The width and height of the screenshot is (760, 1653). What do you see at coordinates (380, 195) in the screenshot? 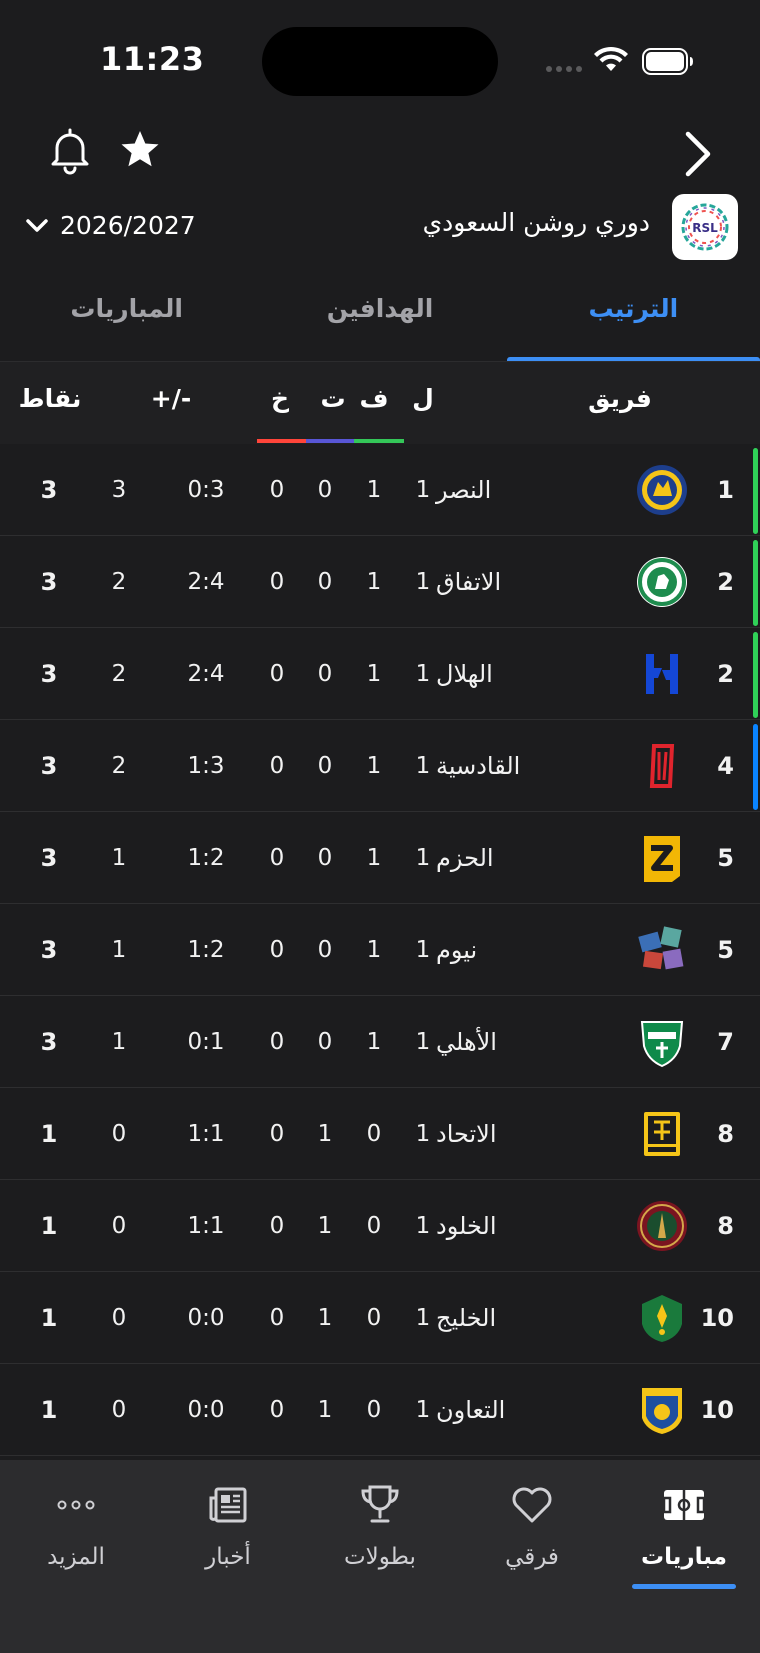
I see `league-header: RSL دوري روشن السعودي 2026/2027` at bounding box center [380, 195].